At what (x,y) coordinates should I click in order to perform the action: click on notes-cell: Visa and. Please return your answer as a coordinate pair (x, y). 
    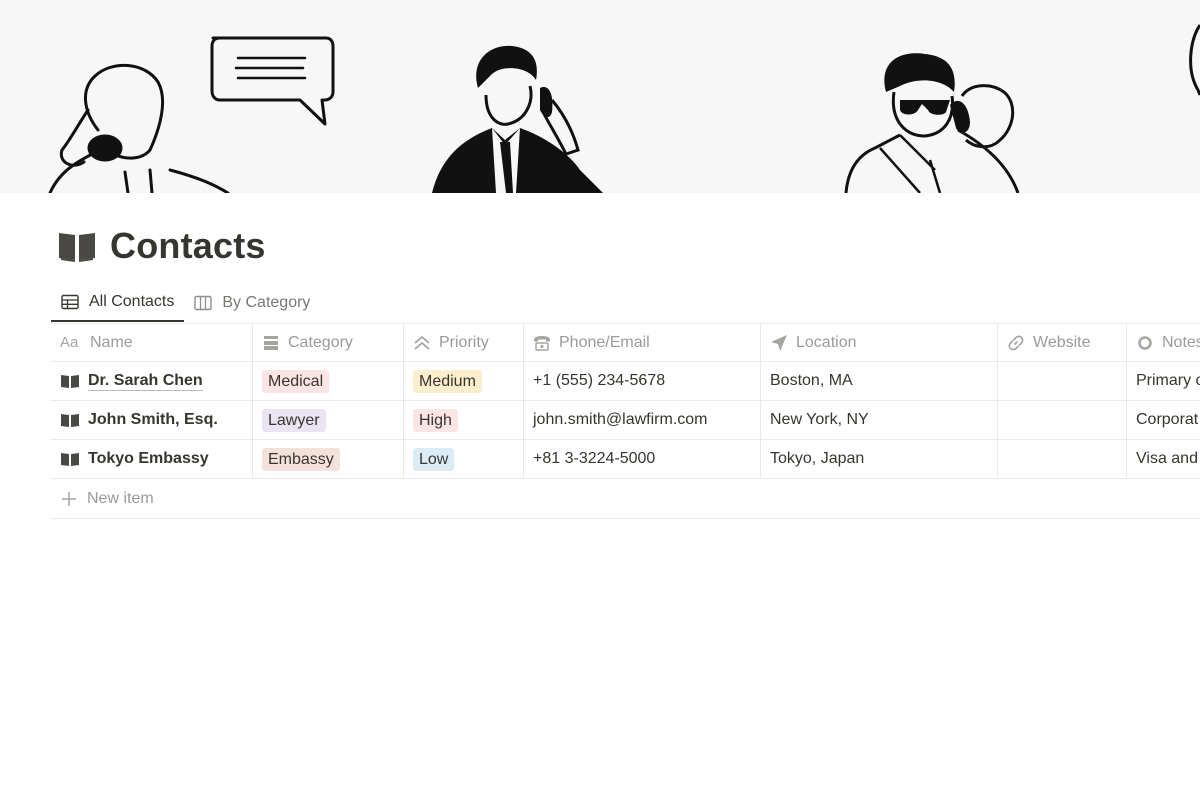
    Looking at the image, I should click on (1163, 459).